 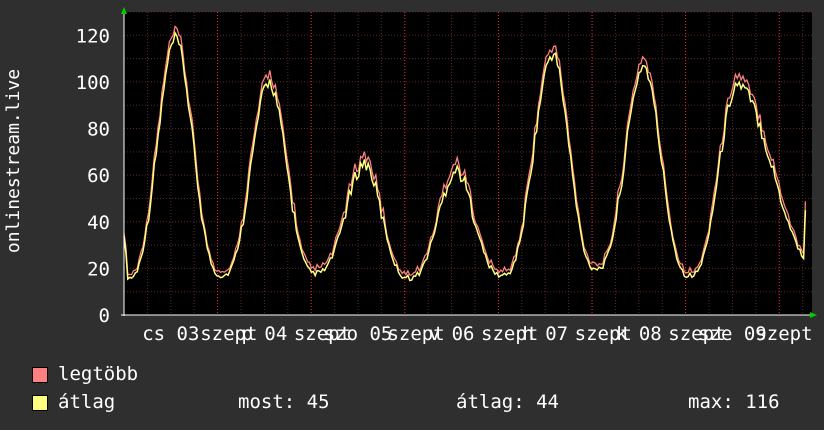 What do you see at coordinates (93, 36) in the screenshot?
I see `y-tick-label: 120` at bounding box center [93, 36].